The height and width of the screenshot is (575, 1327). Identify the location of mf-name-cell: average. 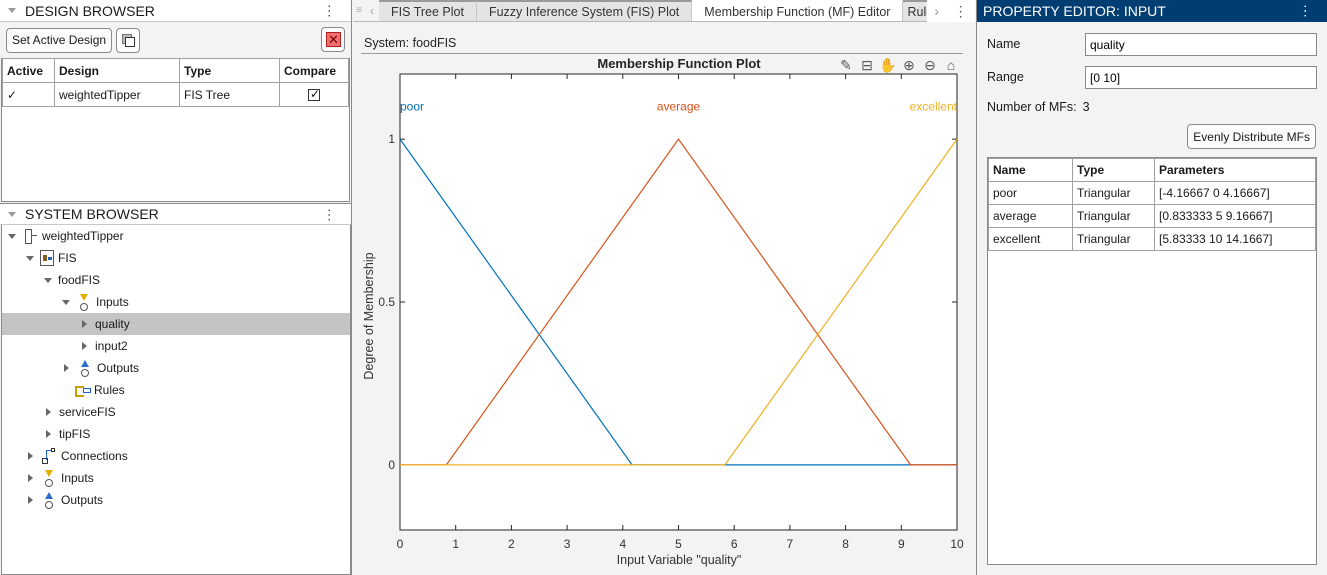
(1030, 216).